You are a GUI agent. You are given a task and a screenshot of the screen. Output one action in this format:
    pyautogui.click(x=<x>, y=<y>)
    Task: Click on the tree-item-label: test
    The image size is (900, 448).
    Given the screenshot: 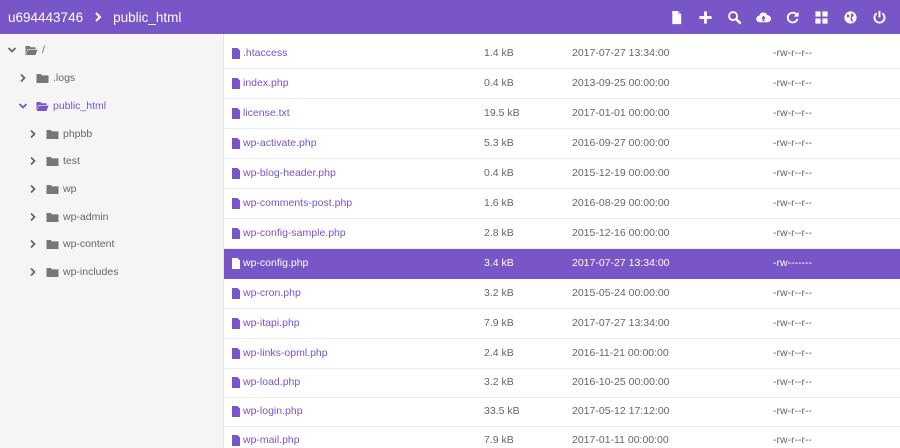 What is the action you would take?
    pyautogui.click(x=71, y=161)
    